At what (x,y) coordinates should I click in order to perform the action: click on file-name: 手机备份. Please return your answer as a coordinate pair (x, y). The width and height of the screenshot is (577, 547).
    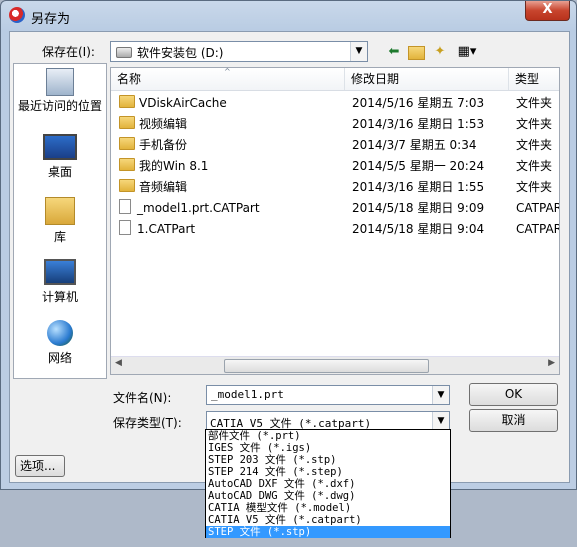
    Looking at the image, I should click on (163, 145).